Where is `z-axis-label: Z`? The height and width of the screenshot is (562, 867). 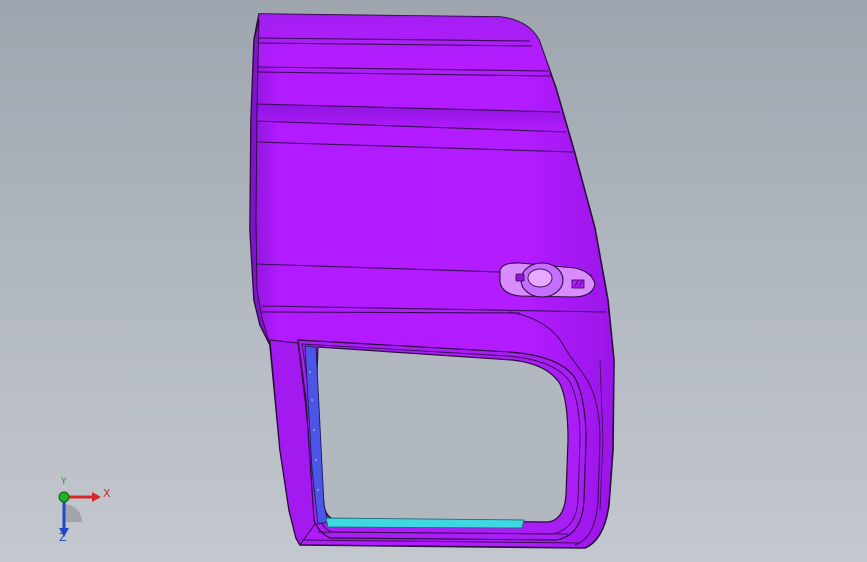
z-axis-label: Z is located at coordinates (63, 537).